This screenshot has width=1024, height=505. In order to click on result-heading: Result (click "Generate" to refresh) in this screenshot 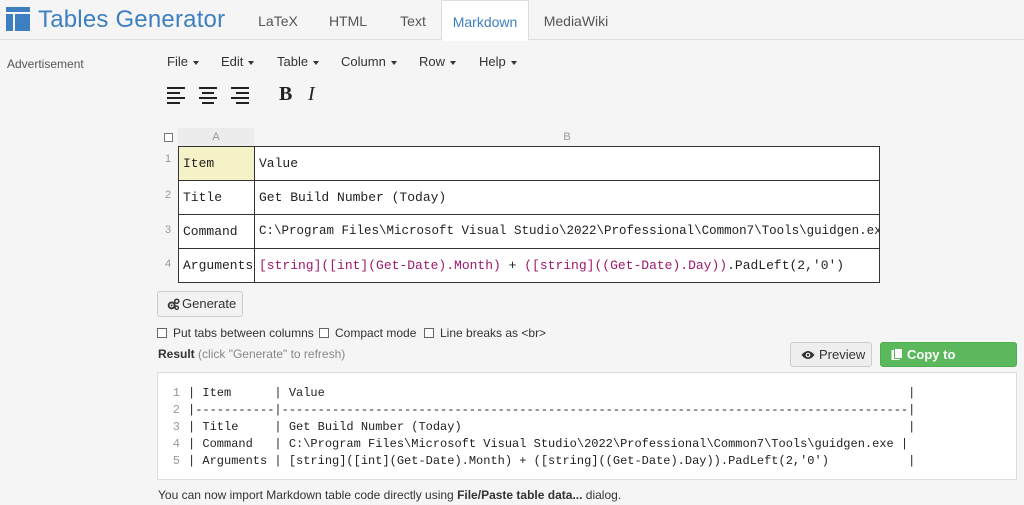, I will do `click(251, 354)`.